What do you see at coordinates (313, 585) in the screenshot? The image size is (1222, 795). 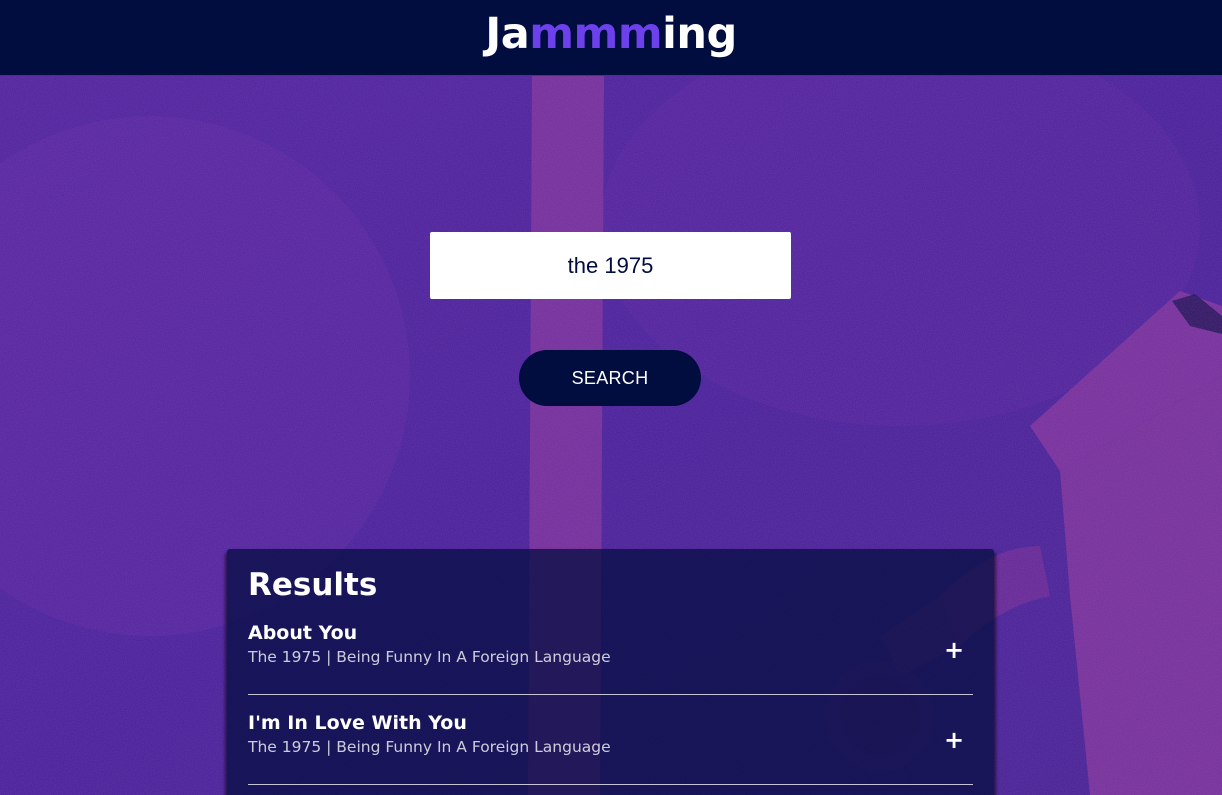 I see `results-title: Results` at bounding box center [313, 585].